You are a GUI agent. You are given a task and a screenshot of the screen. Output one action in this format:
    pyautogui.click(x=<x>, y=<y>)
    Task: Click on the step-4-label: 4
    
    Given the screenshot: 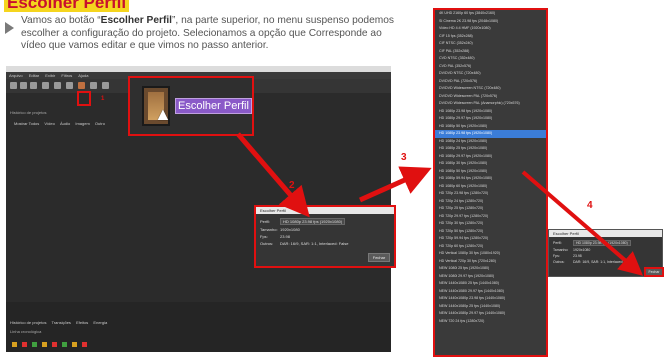 What is the action you would take?
    pyautogui.click(x=590, y=205)
    